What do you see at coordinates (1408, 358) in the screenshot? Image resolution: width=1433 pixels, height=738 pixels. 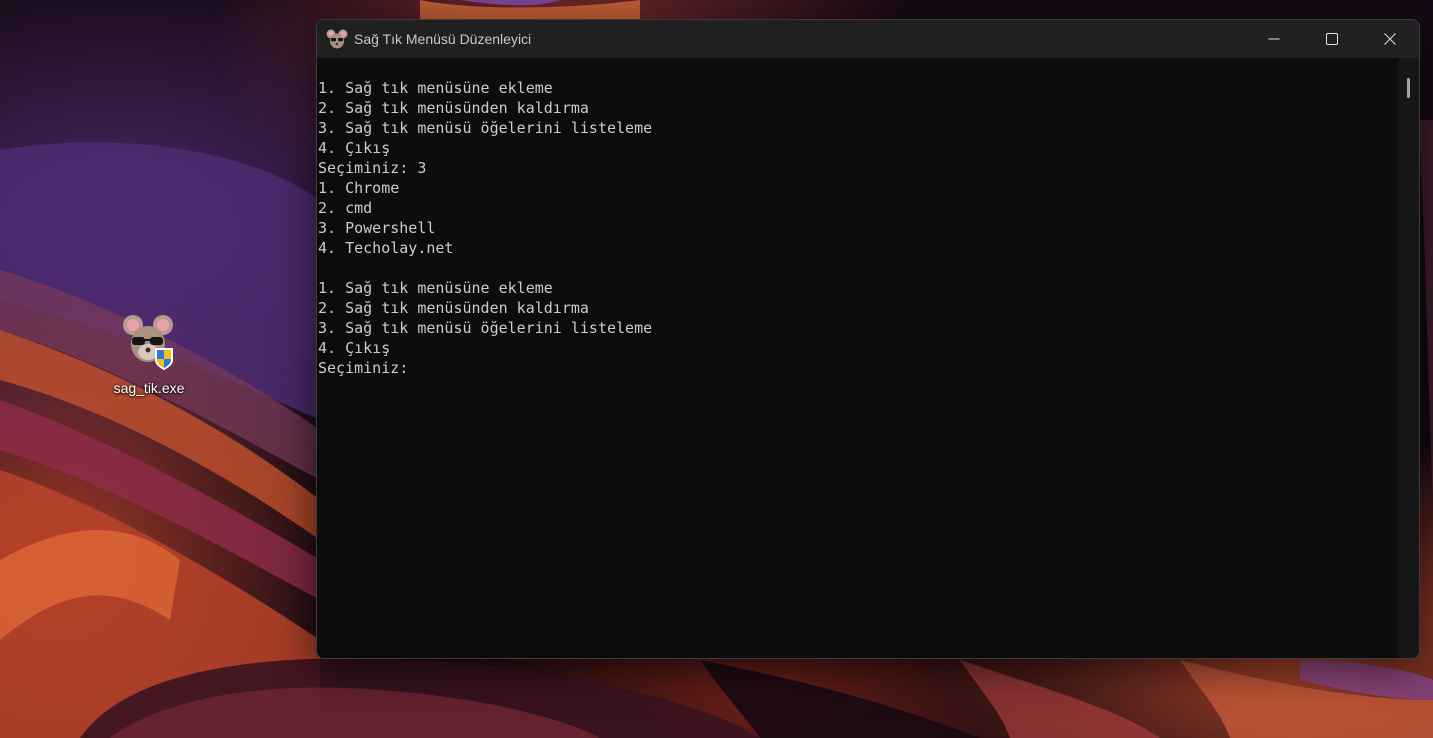 I see `vertical-scrollbar` at bounding box center [1408, 358].